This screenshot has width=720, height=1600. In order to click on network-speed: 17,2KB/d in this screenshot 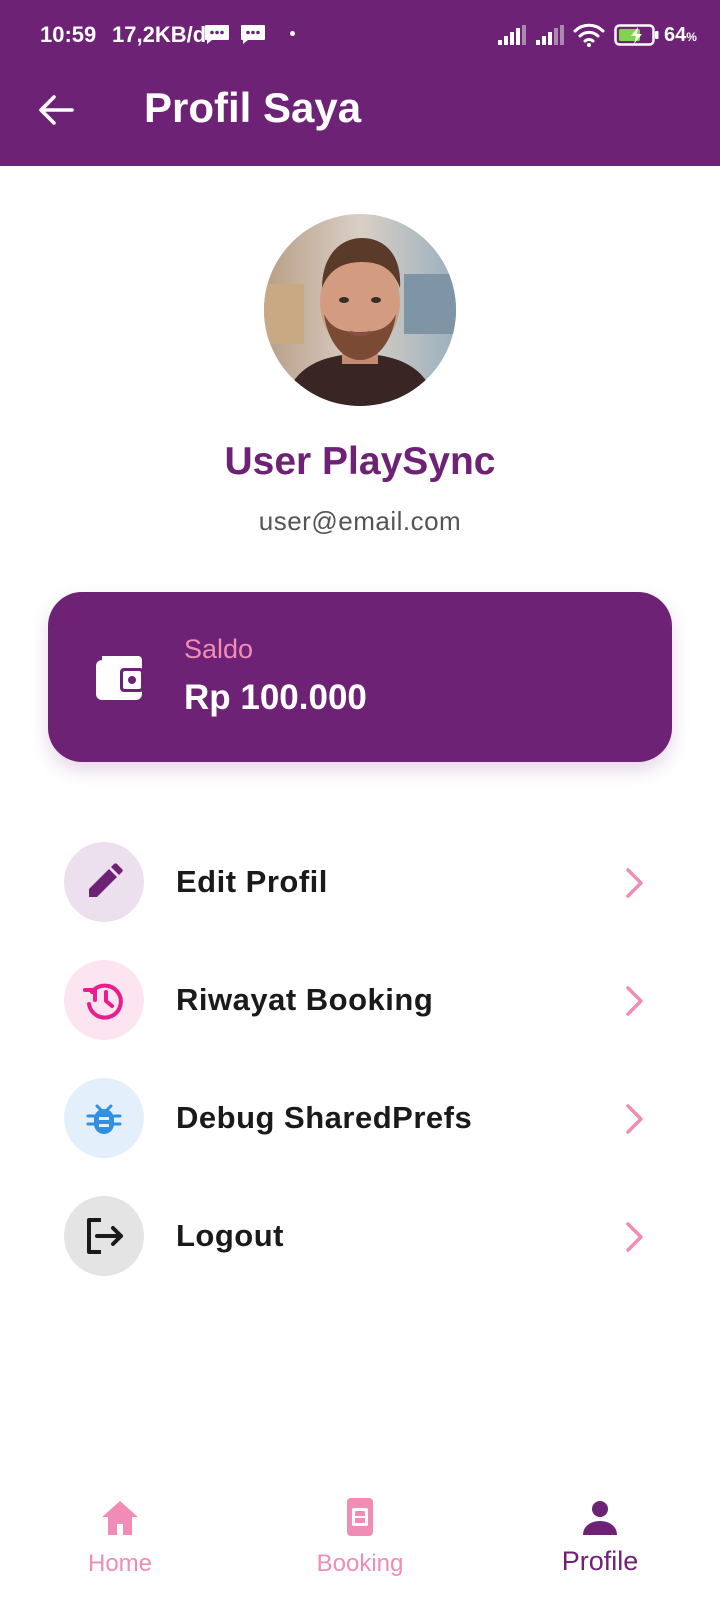, I will do `click(159, 34)`.